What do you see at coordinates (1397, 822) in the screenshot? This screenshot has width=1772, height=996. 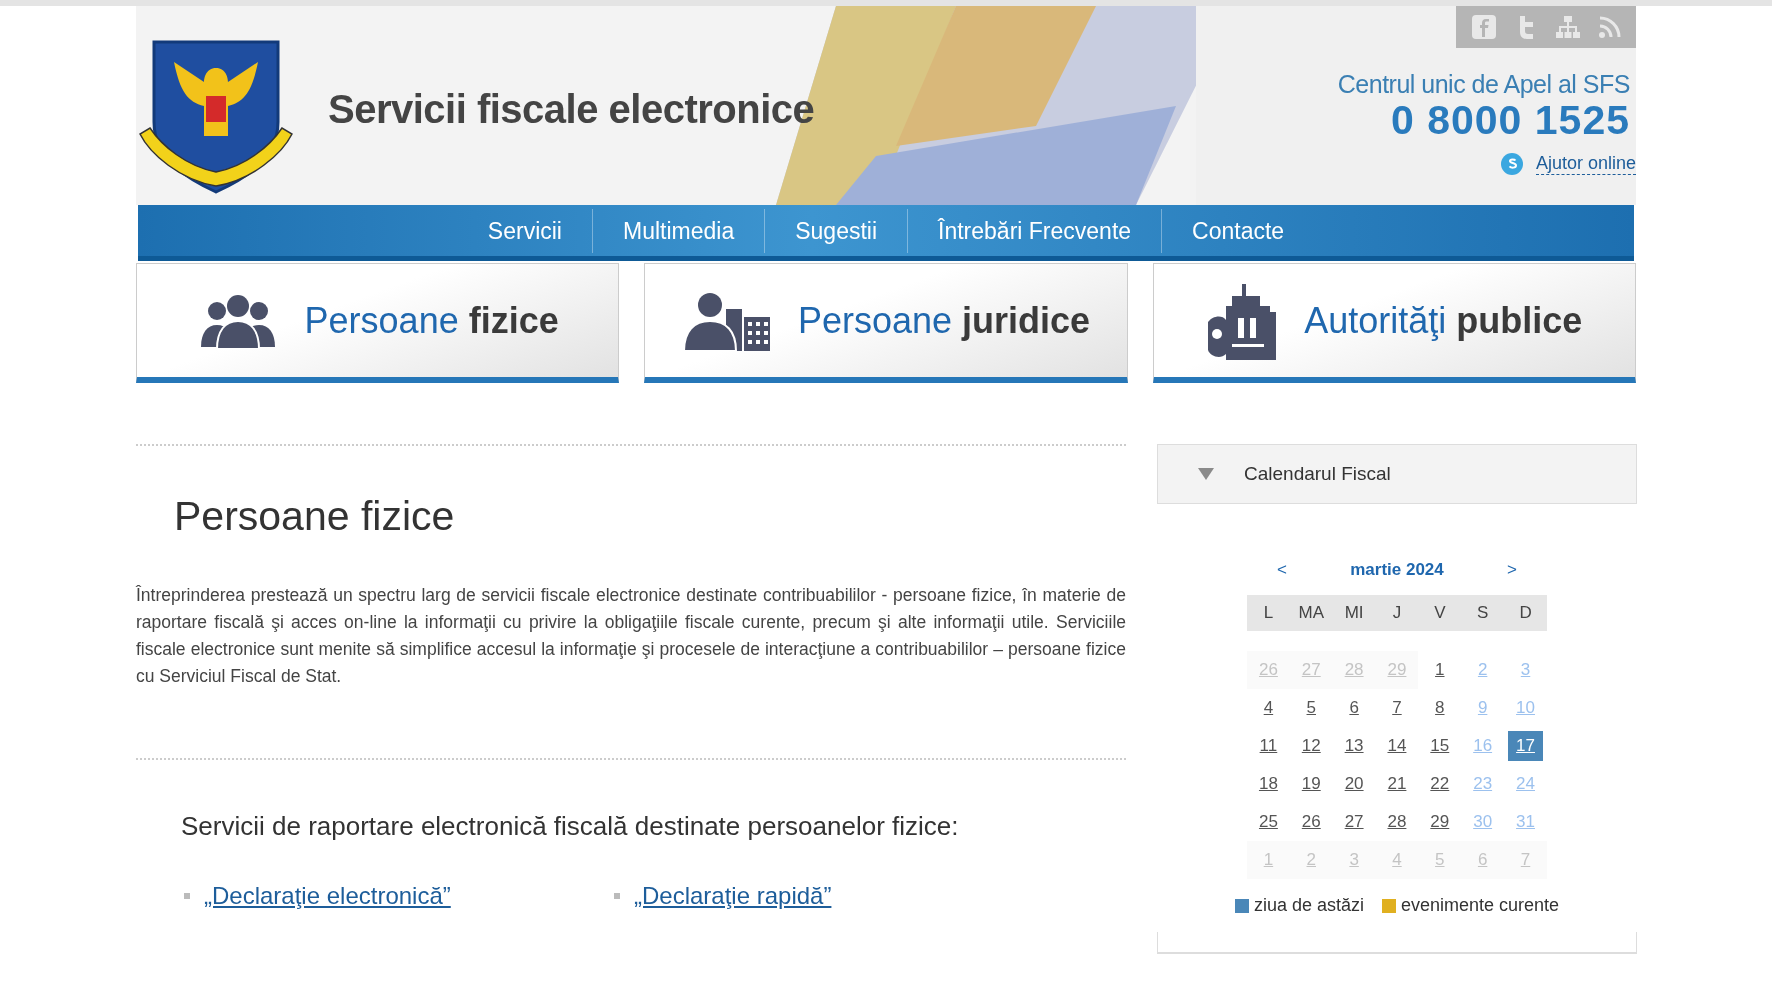 I see `calendar-day: 28` at bounding box center [1397, 822].